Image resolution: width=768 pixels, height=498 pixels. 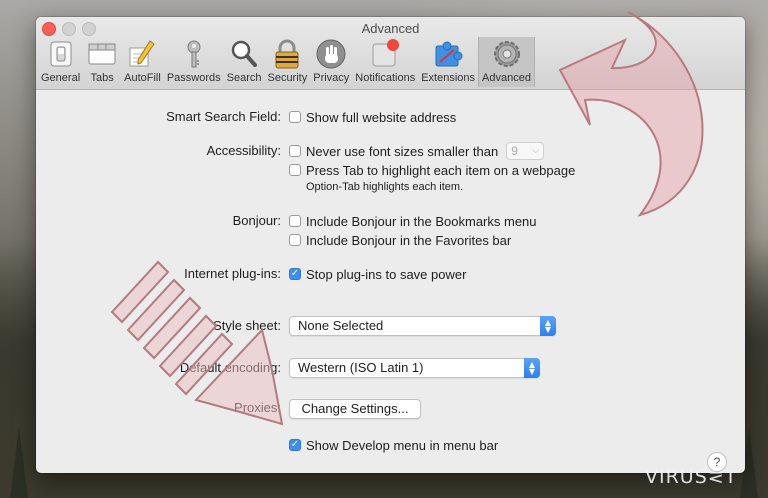 What do you see at coordinates (61, 54) in the screenshot?
I see `general-switch-icon` at bounding box center [61, 54].